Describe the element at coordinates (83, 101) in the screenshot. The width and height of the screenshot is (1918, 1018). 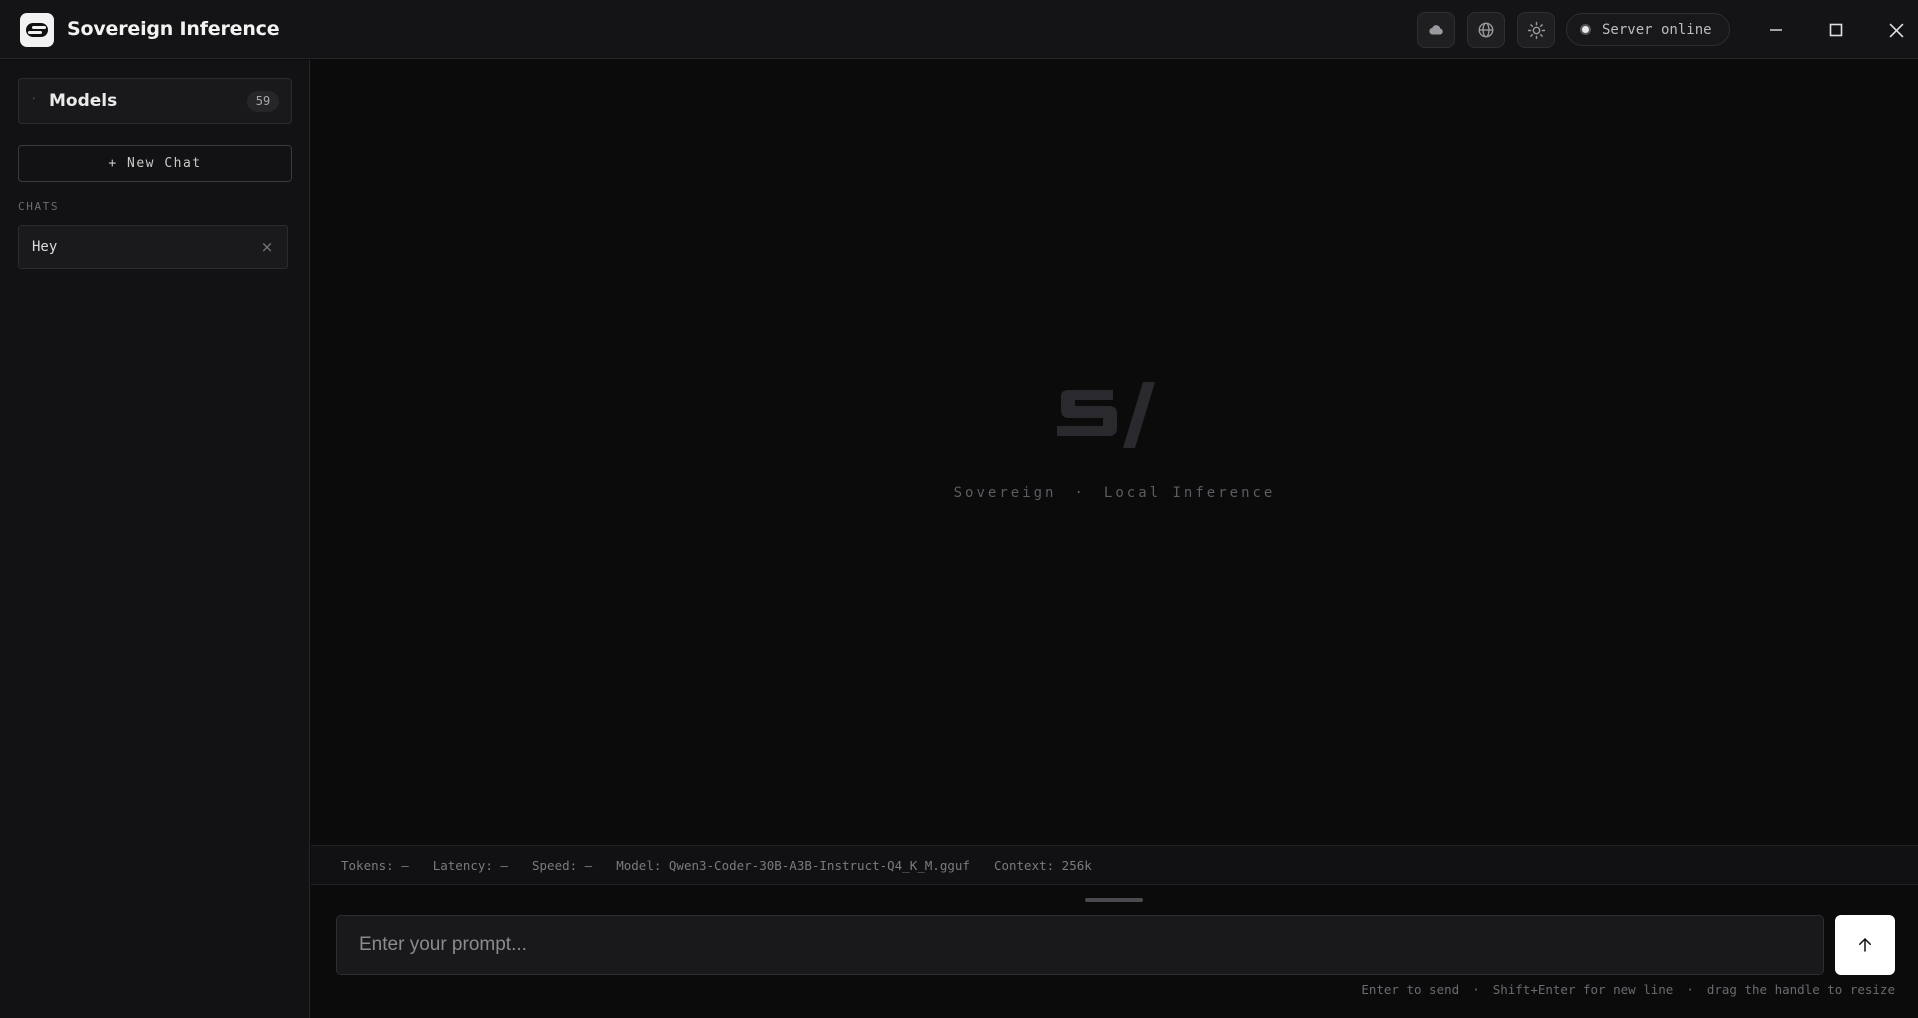
I see `models-label: Models` at that location.